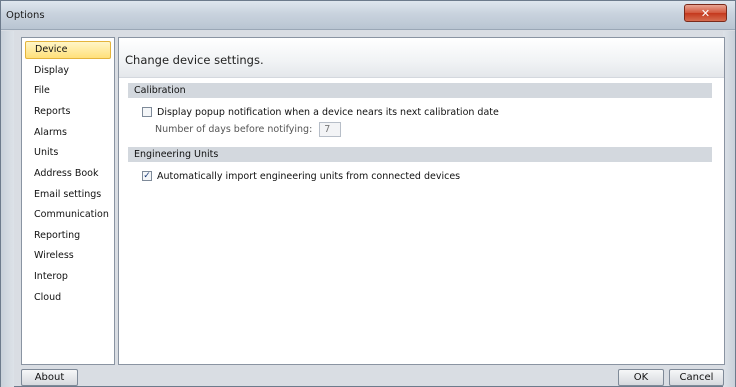  Describe the element at coordinates (57, 235) in the screenshot. I see `nav-item-label: Reporting` at that location.